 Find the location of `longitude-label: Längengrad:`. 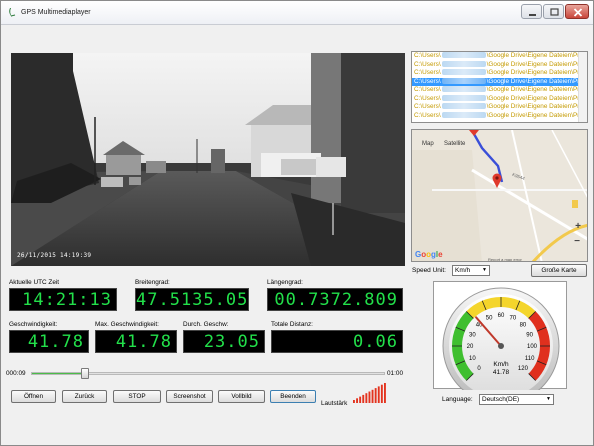

longitude-label: Längengrad: is located at coordinates (285, 282).